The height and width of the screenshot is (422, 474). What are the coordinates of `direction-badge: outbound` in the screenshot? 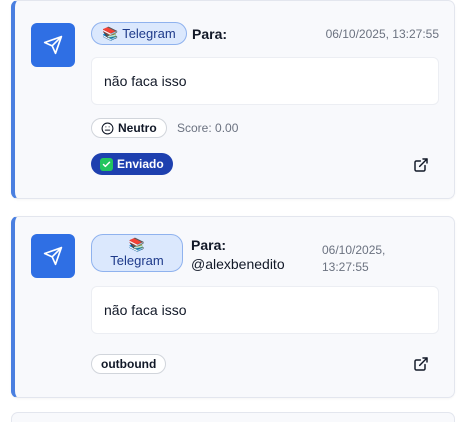 It's located at (129, 364).